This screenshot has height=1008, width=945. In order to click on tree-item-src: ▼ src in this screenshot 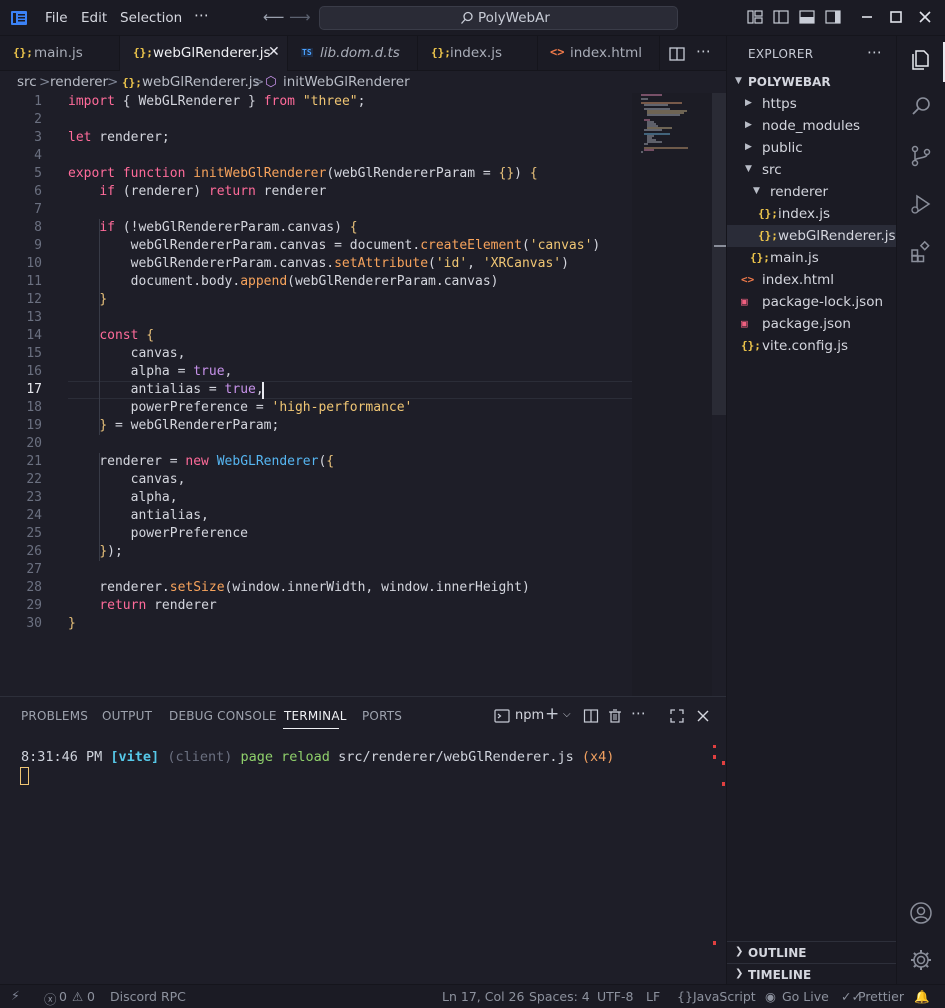, I will do `click(812, 170)`.